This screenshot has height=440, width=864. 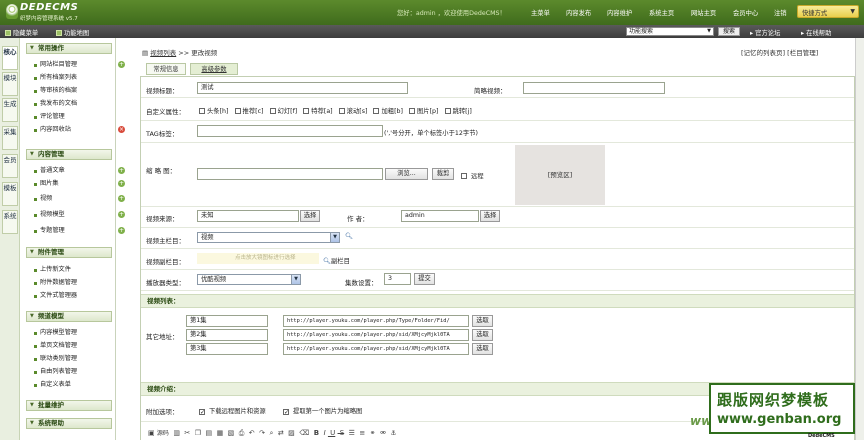 I want to click on search-button: 搜索, so click(x=729, y=31).